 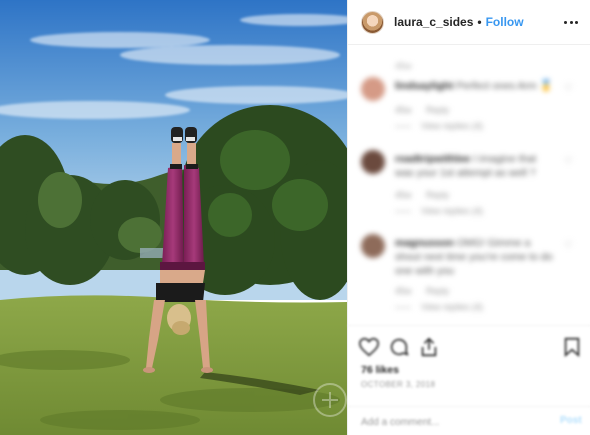 I want to click on username: laura_c_sides, so click(x=433, y=22).